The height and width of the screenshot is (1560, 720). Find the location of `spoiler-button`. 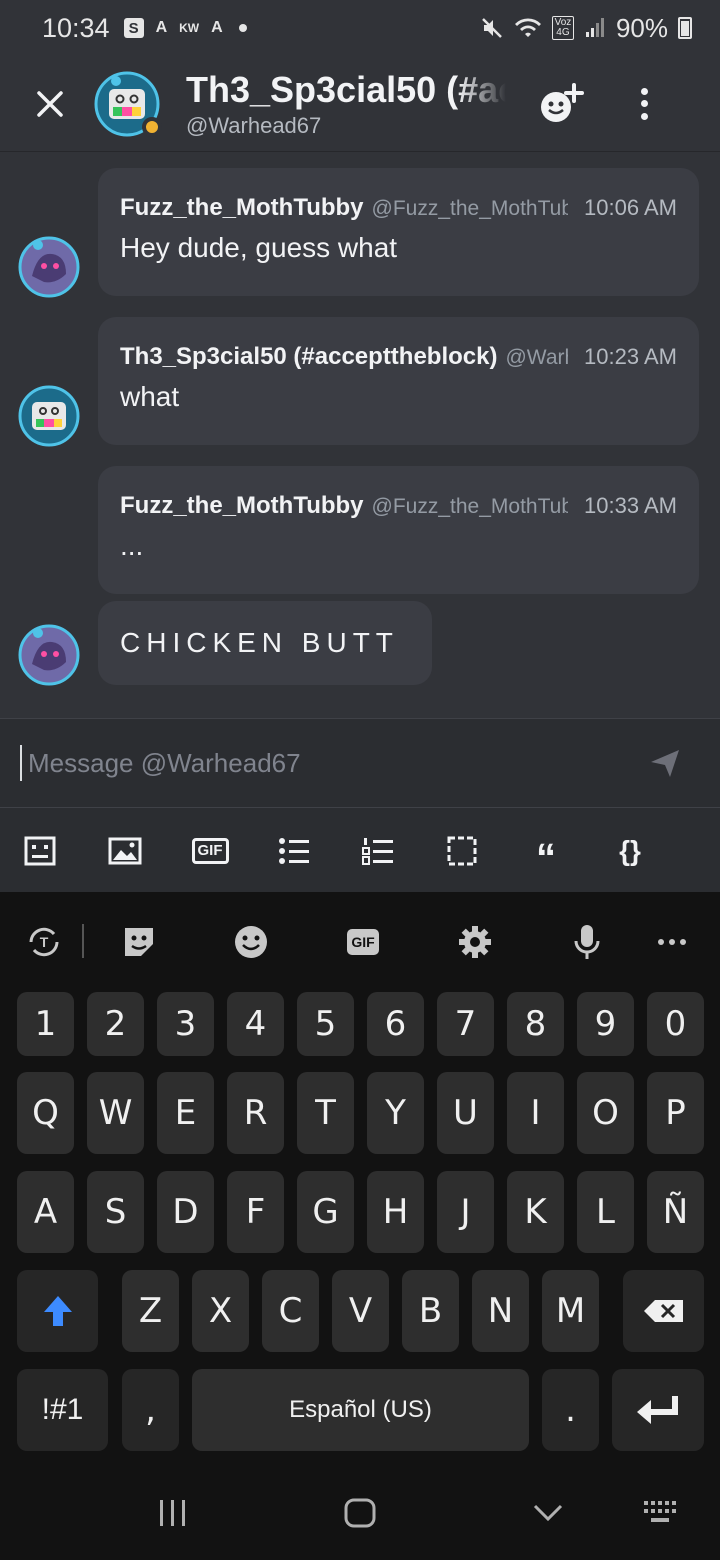

spoiler-button is located at coordinates (40, 851).